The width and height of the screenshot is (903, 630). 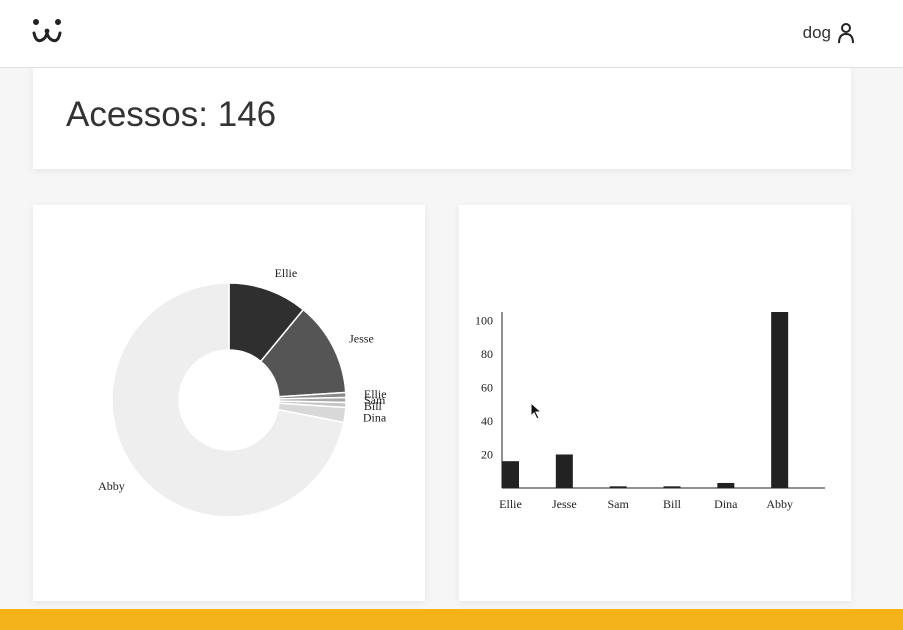 What do you see at coordinates (487, 421) in the screenshot?
I see `y-tick-label: 40` at bounding box center [487, 421].